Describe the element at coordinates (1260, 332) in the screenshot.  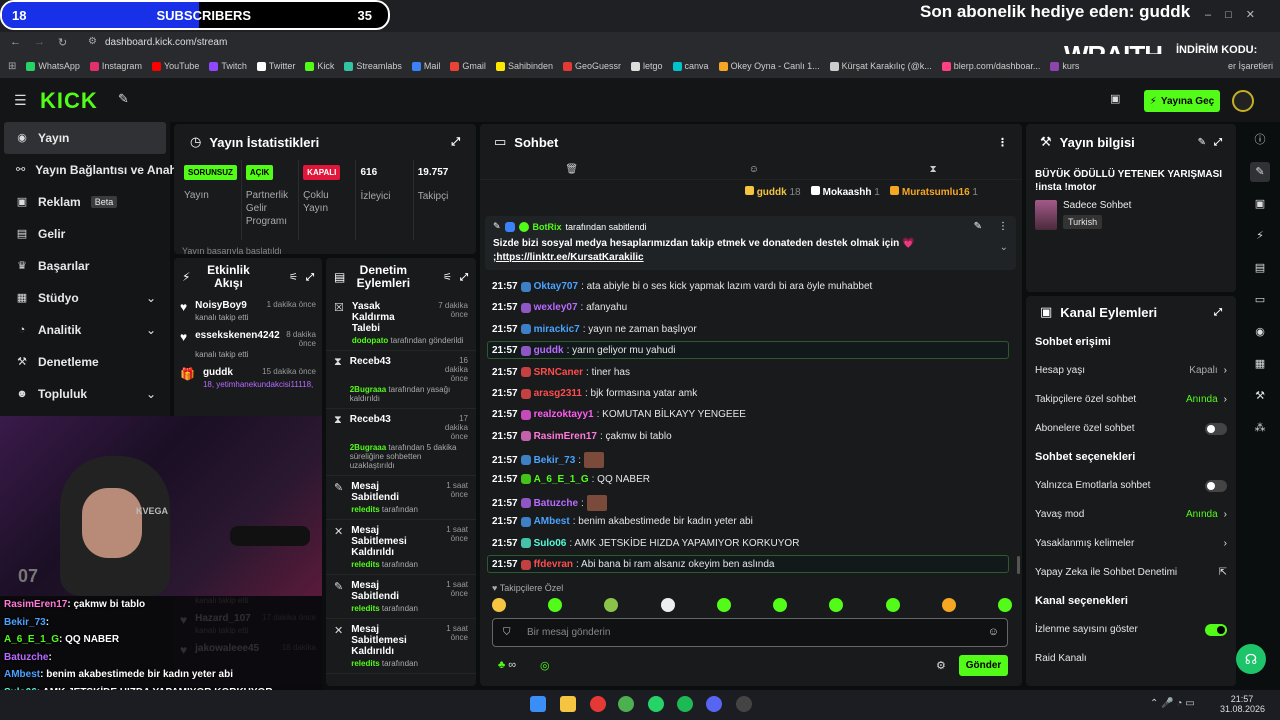
I see `record-icon: ◉` at that location.